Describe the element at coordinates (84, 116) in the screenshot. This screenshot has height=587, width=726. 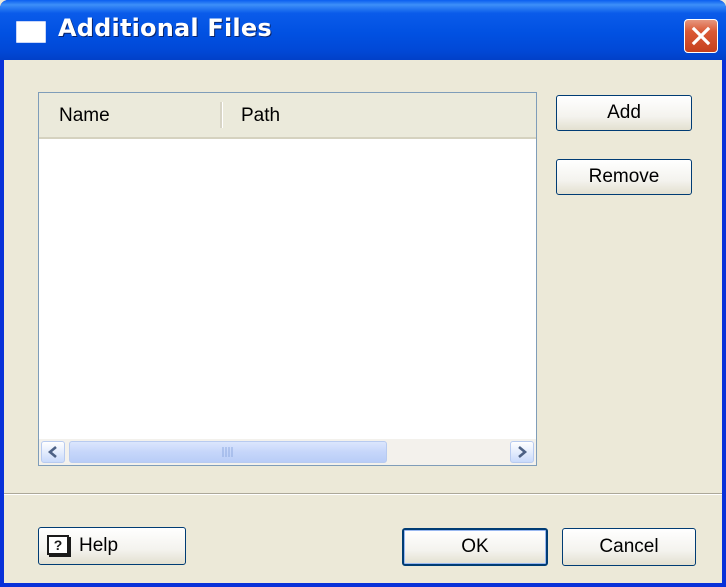
I see `column-header-name: Name` at that location.